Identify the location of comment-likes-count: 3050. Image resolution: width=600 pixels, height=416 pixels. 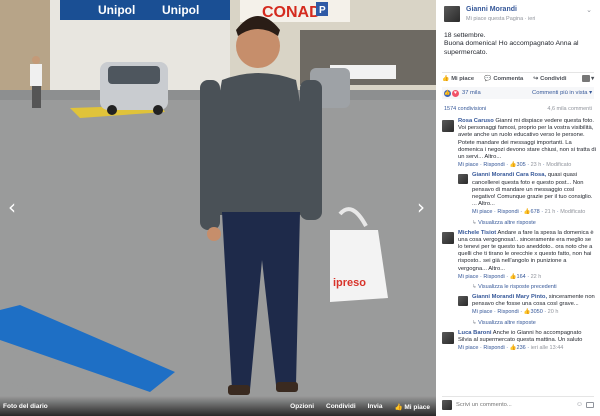
(537, 312).